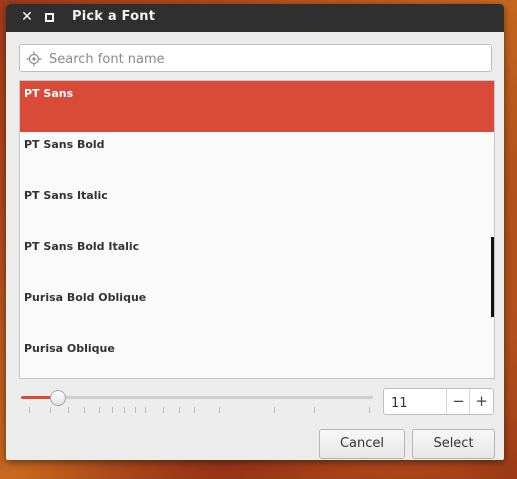  I want to click on list-item: PT Sans, so click(257, 106).